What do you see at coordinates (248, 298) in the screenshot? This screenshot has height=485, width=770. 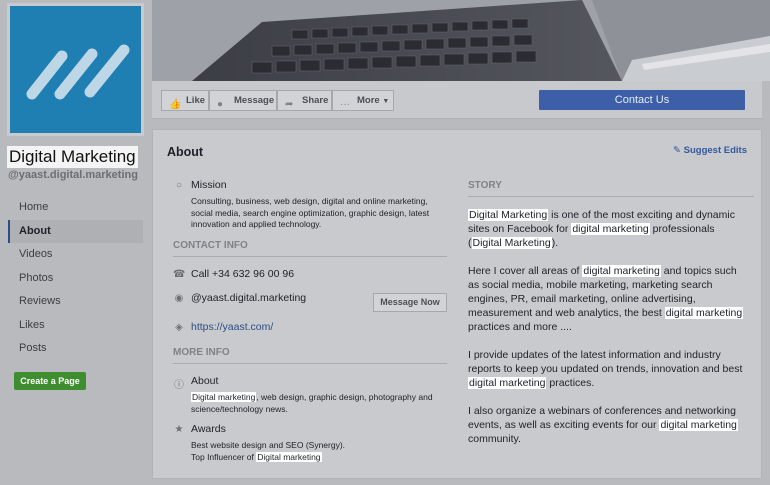 I see `messenger-handle: @yaast.digital.marketing` at bounding box center [248, 298].